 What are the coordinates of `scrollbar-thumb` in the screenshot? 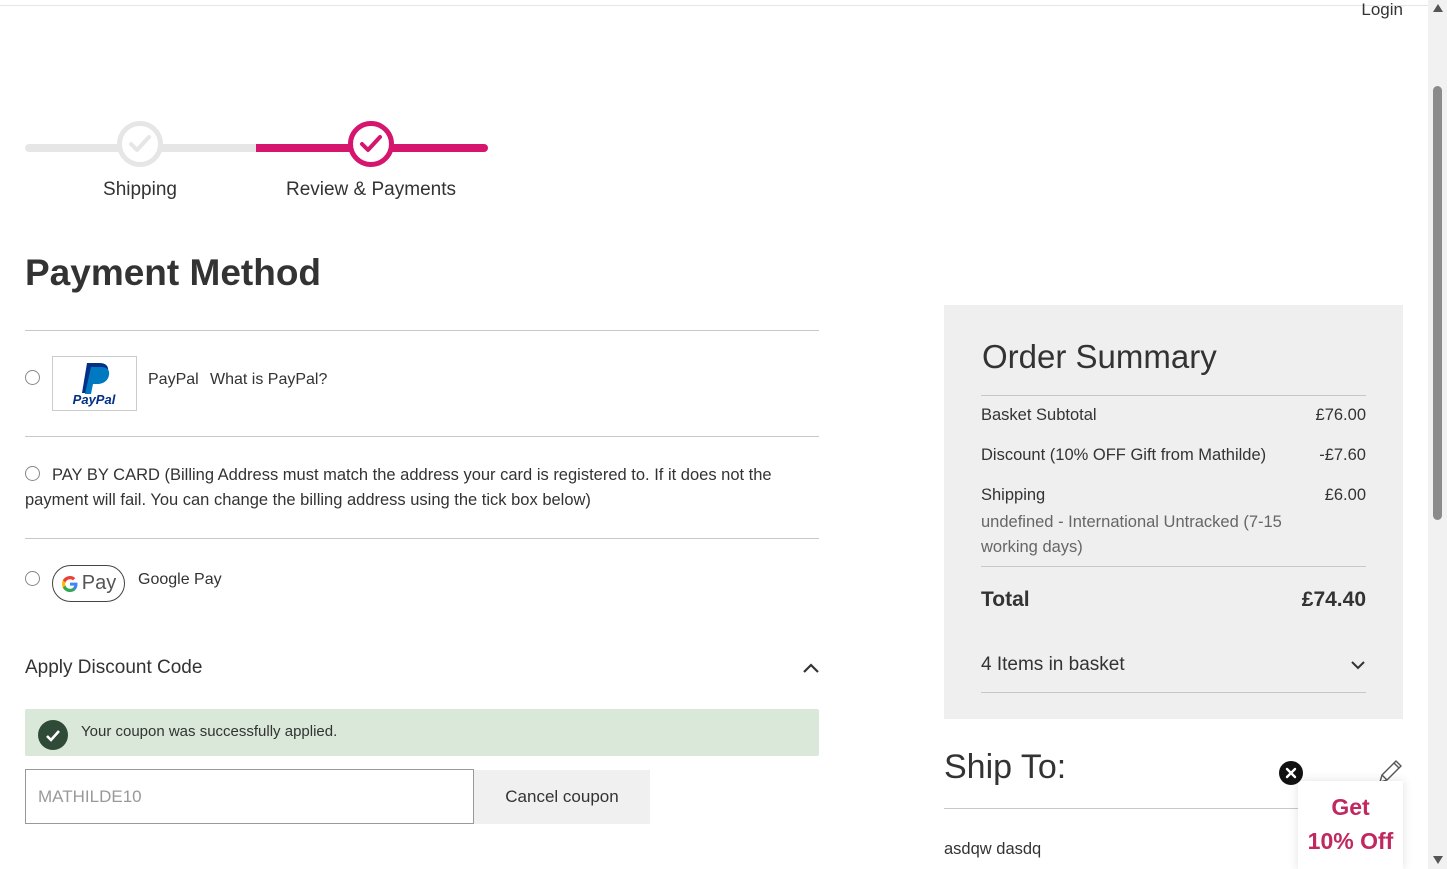 It's located at (1437, 303).